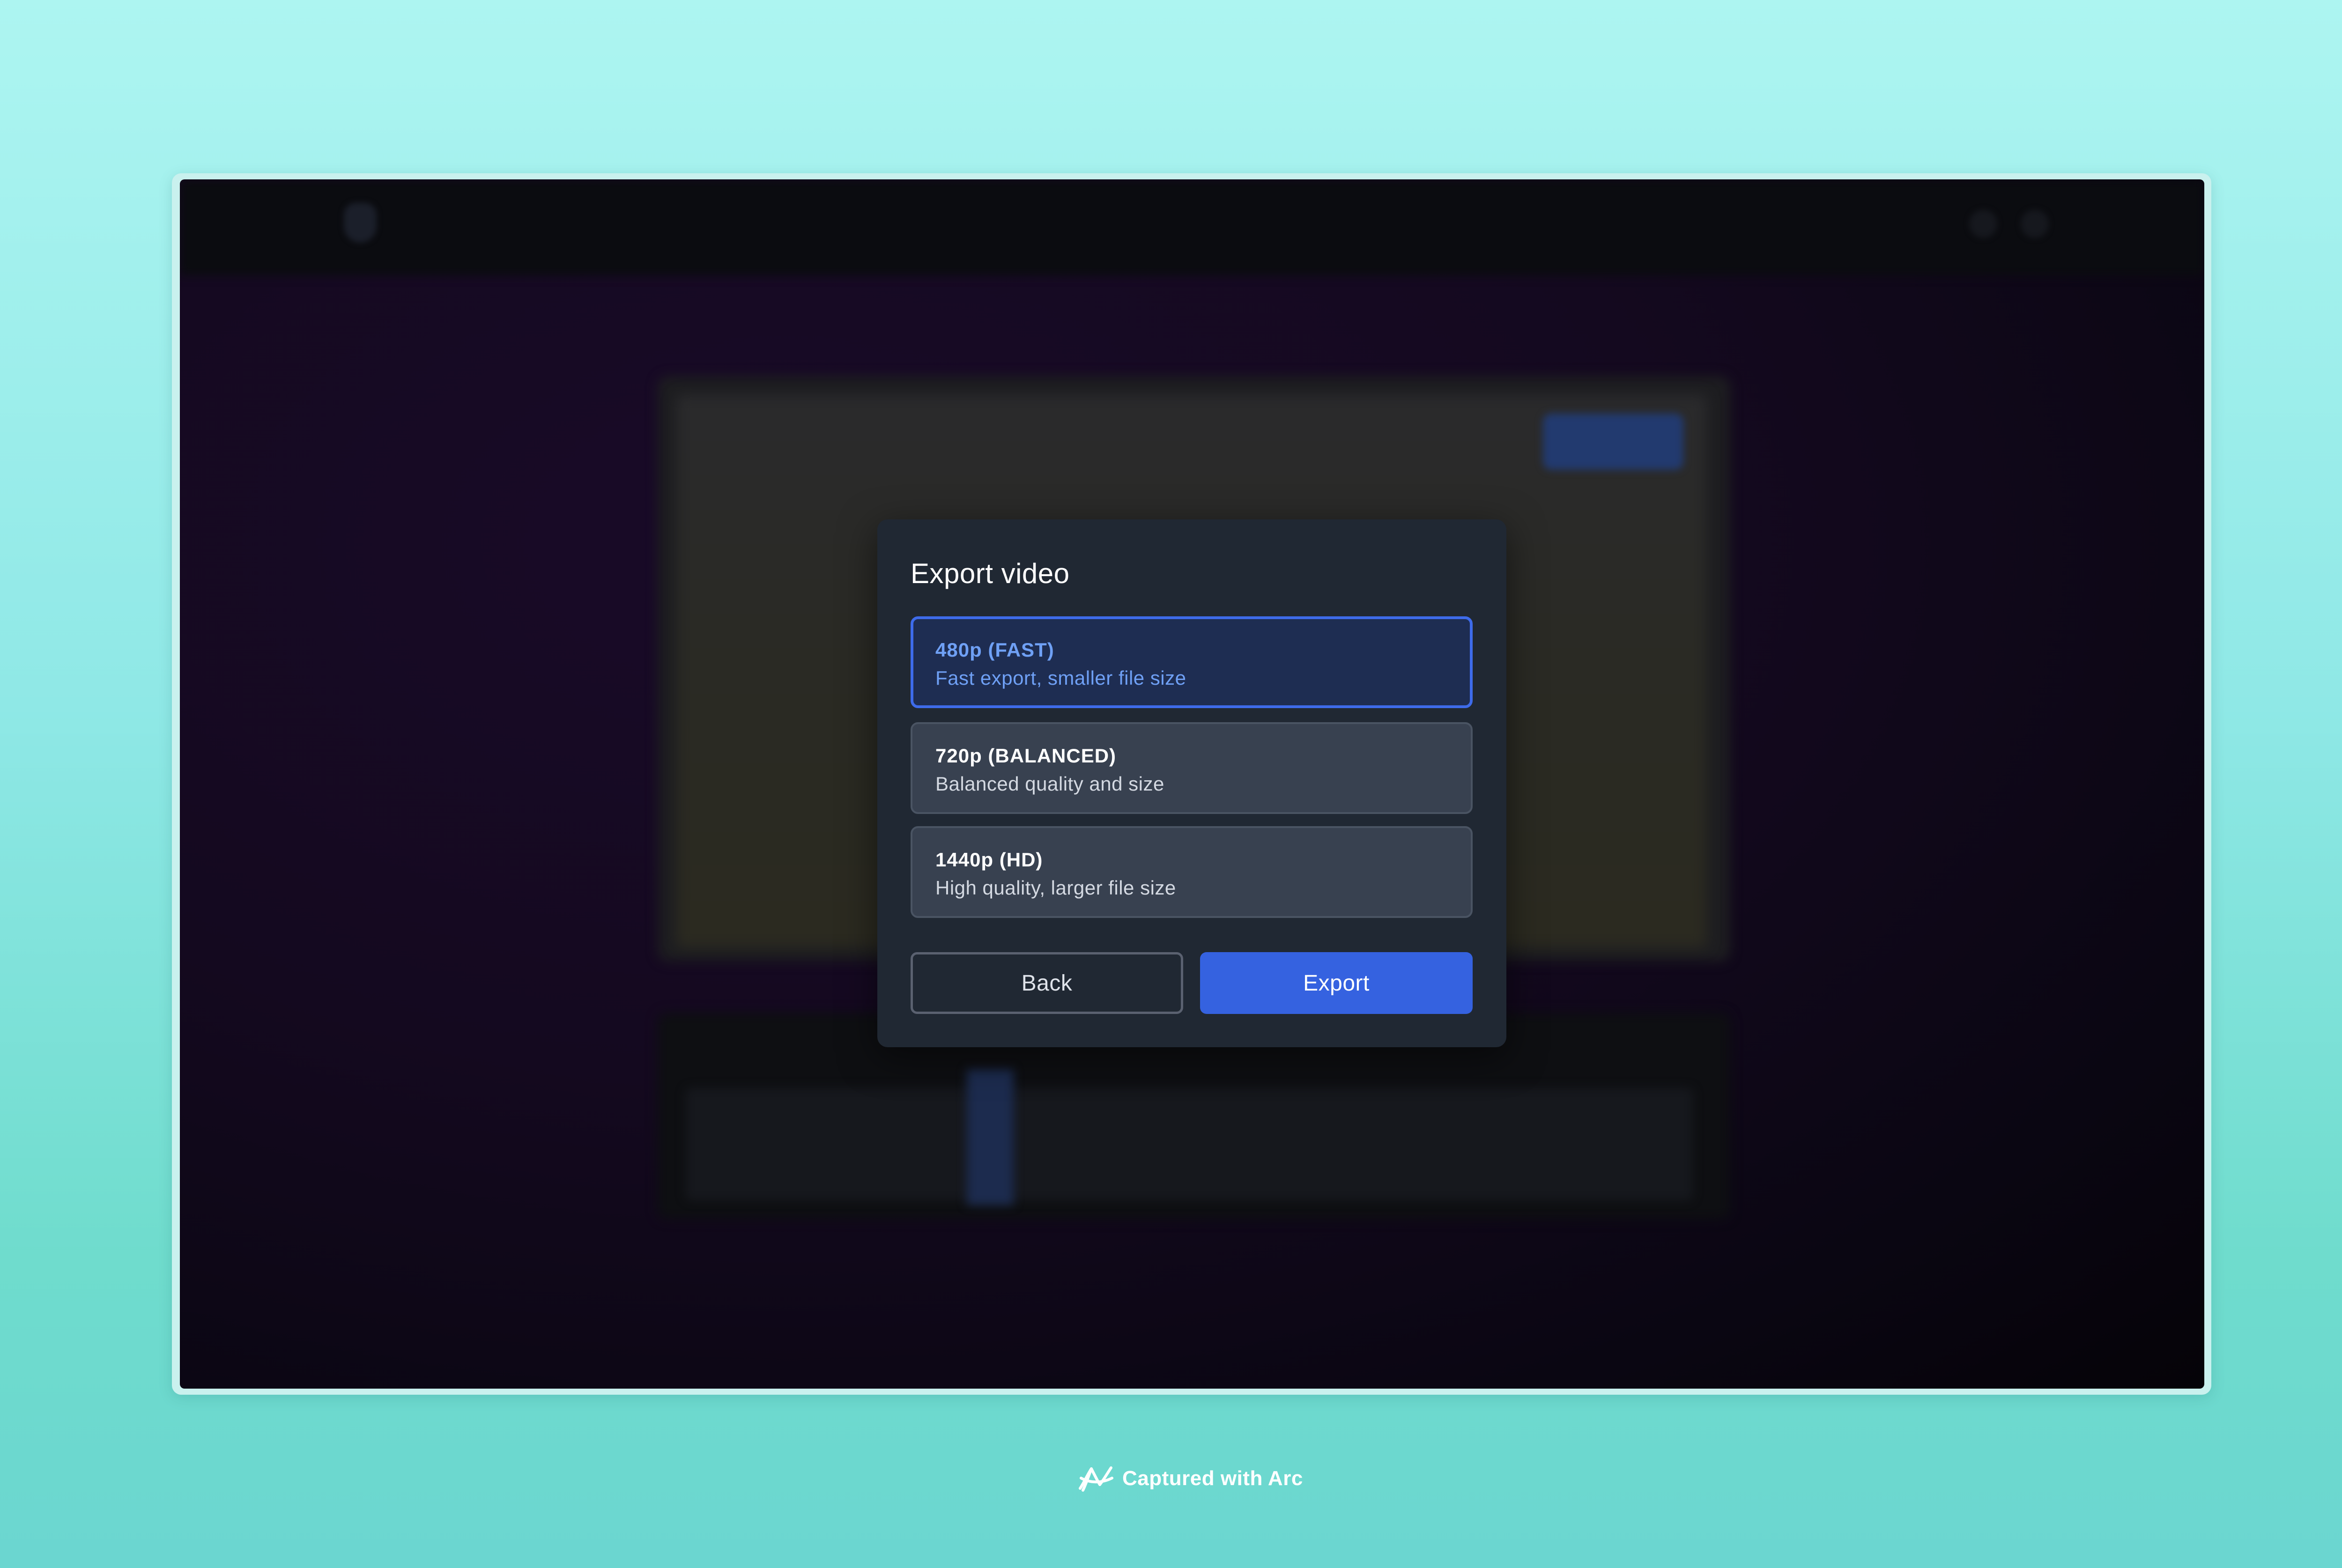 The width and height of the screenshot is (2342, 1568). What do you see at coordinates (990, 1137) in the screenshot?
I see `timeline-playhead` at bounding box center [990, 1137].